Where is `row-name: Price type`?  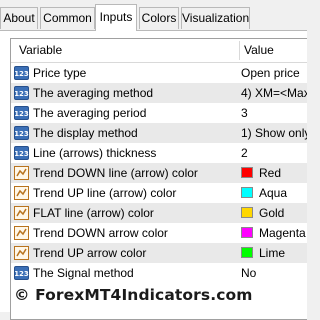 row-name: Price type is located at coordinates (60, 73).